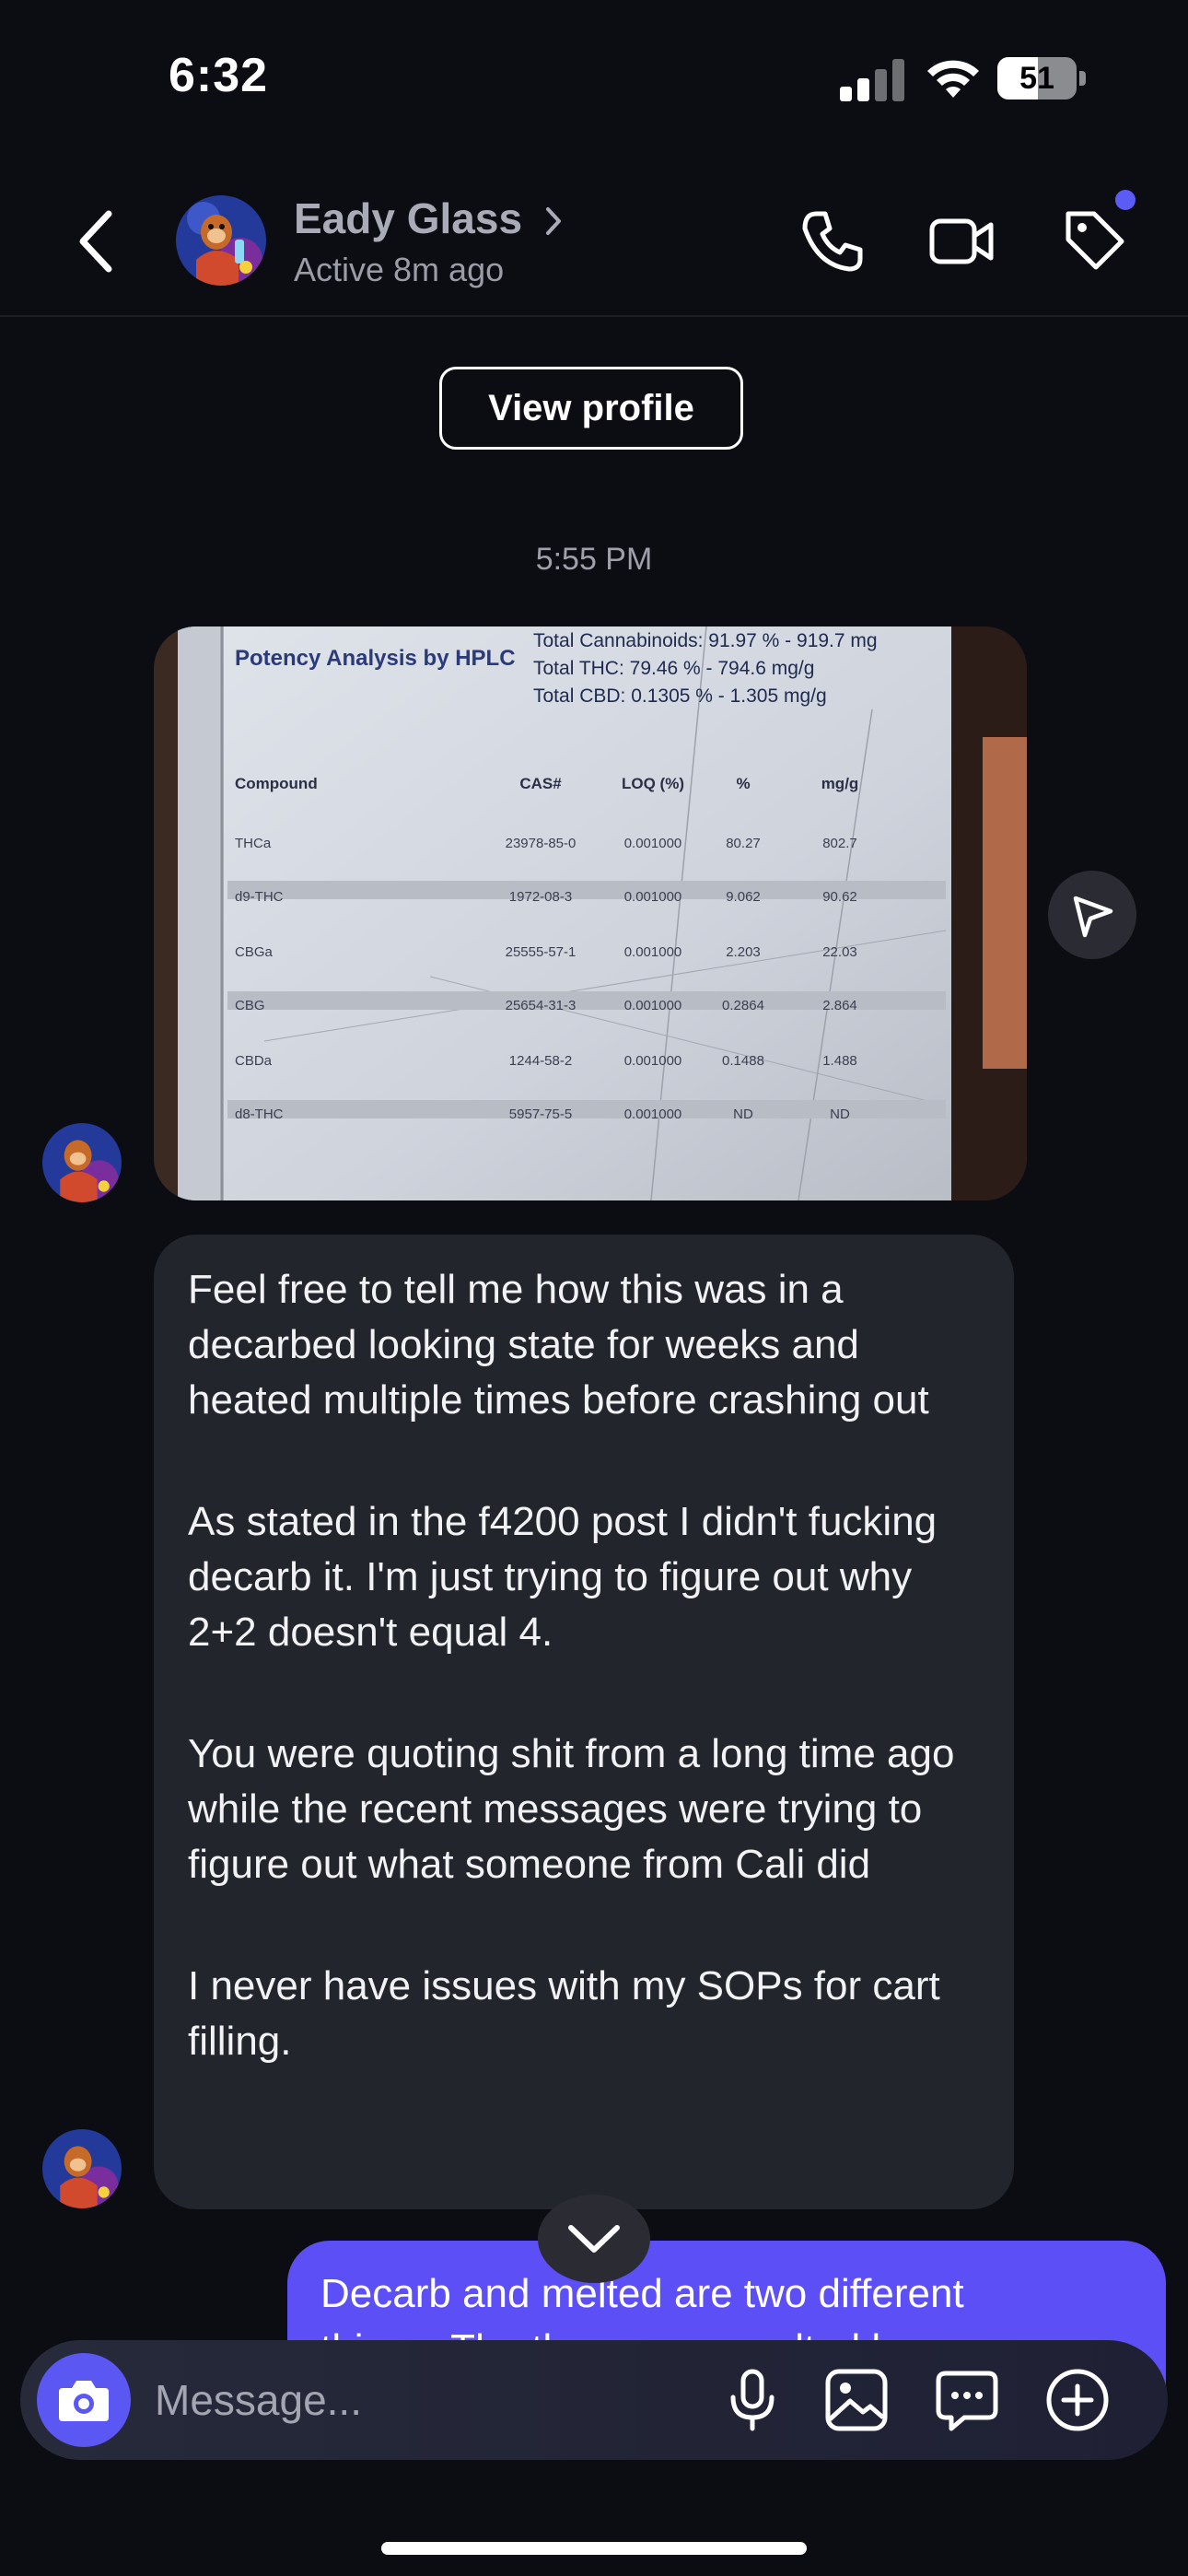 The image size is (1188, 2576). I want to click on table-cell: 5957-75-5, so click(540, 1114).